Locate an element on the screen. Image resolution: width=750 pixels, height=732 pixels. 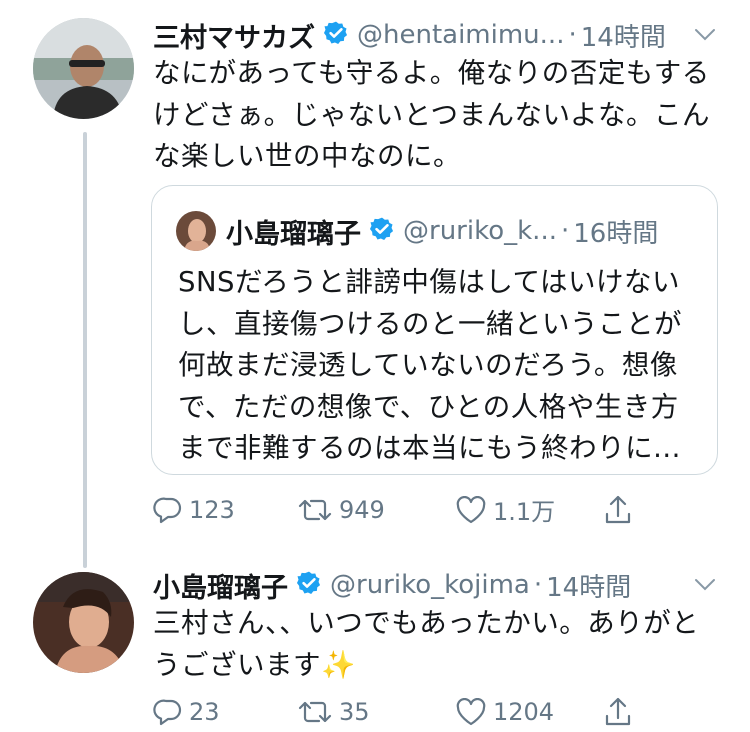
reply-count: 23 is located at coordinates (204, 712).